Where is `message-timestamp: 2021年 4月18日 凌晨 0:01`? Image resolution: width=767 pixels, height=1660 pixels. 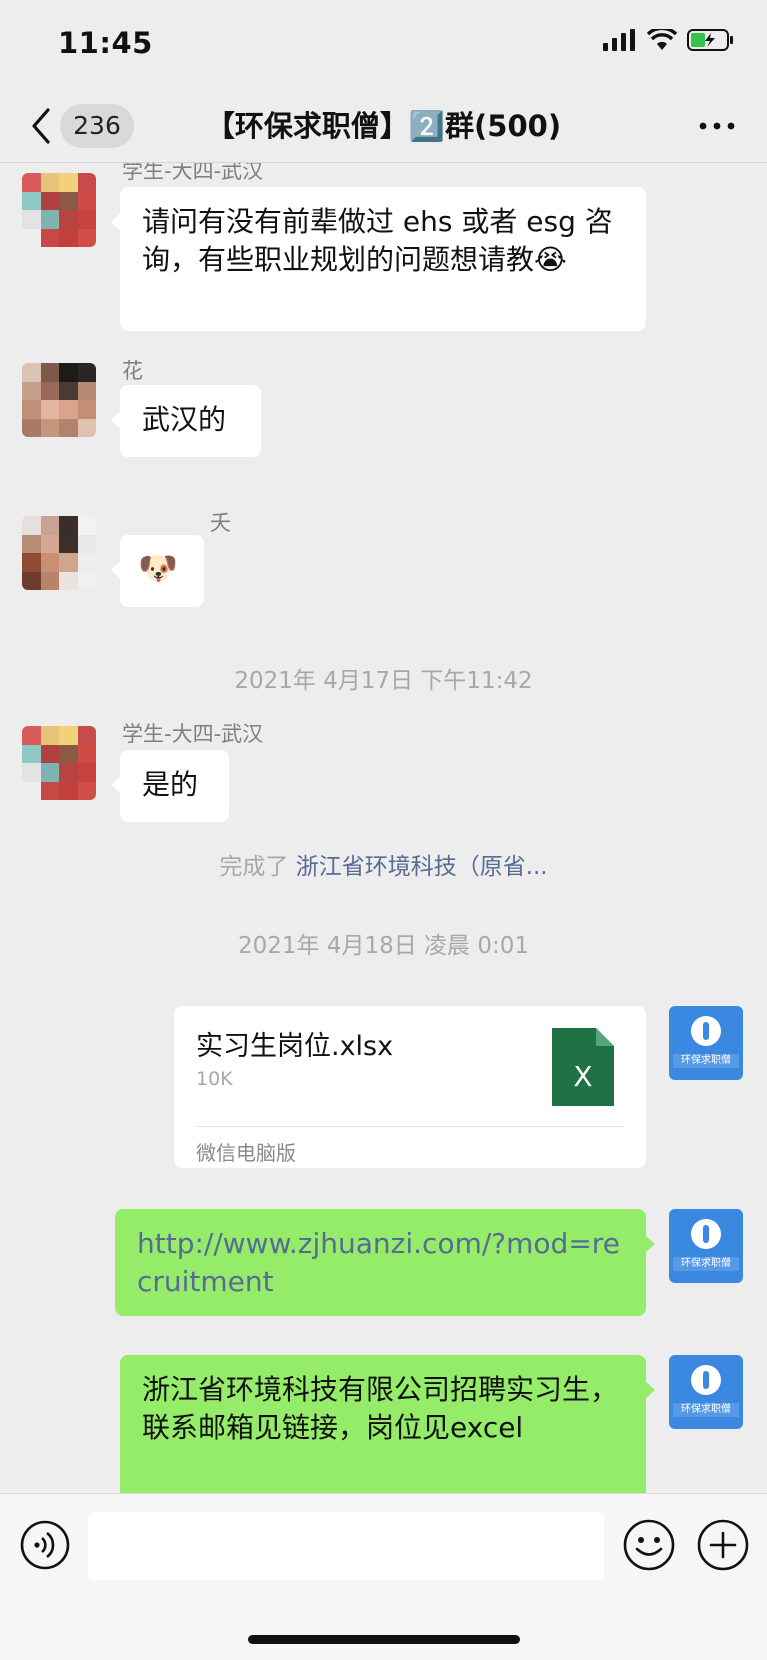 message-timestamp: 2021年 4月18日 凌晨 0:01 is located at coordinates (383, 946).